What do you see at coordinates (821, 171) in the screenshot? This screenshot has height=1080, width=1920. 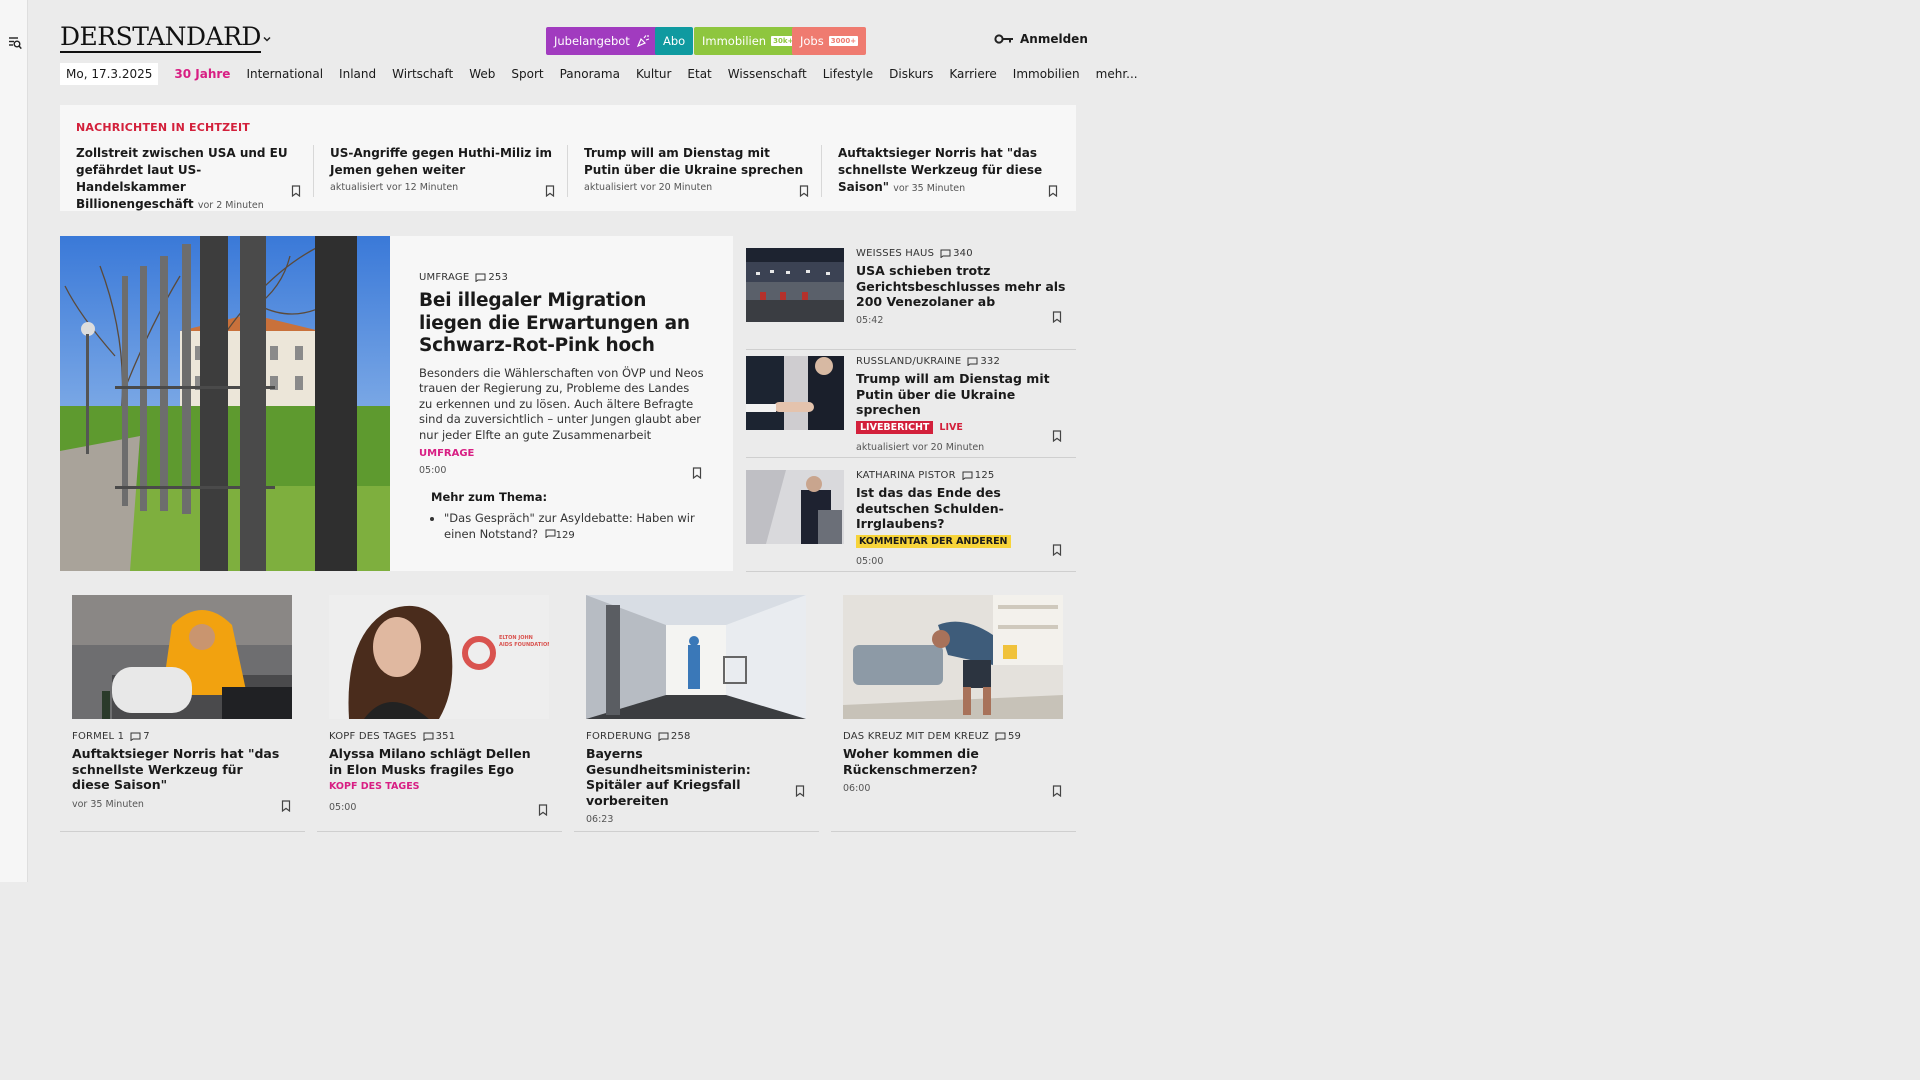 I see `divider` at bounding box center [821, 171].